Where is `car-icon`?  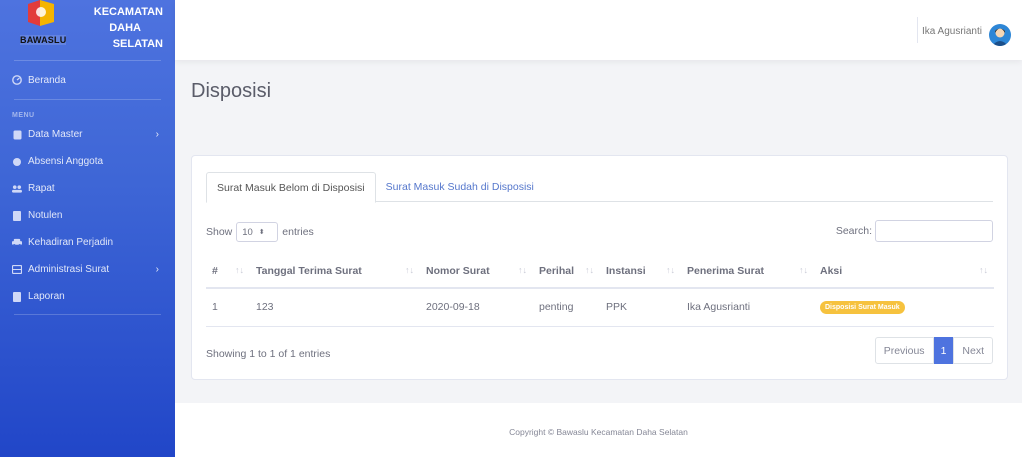
car-icon is located at coordinates (17, 243).